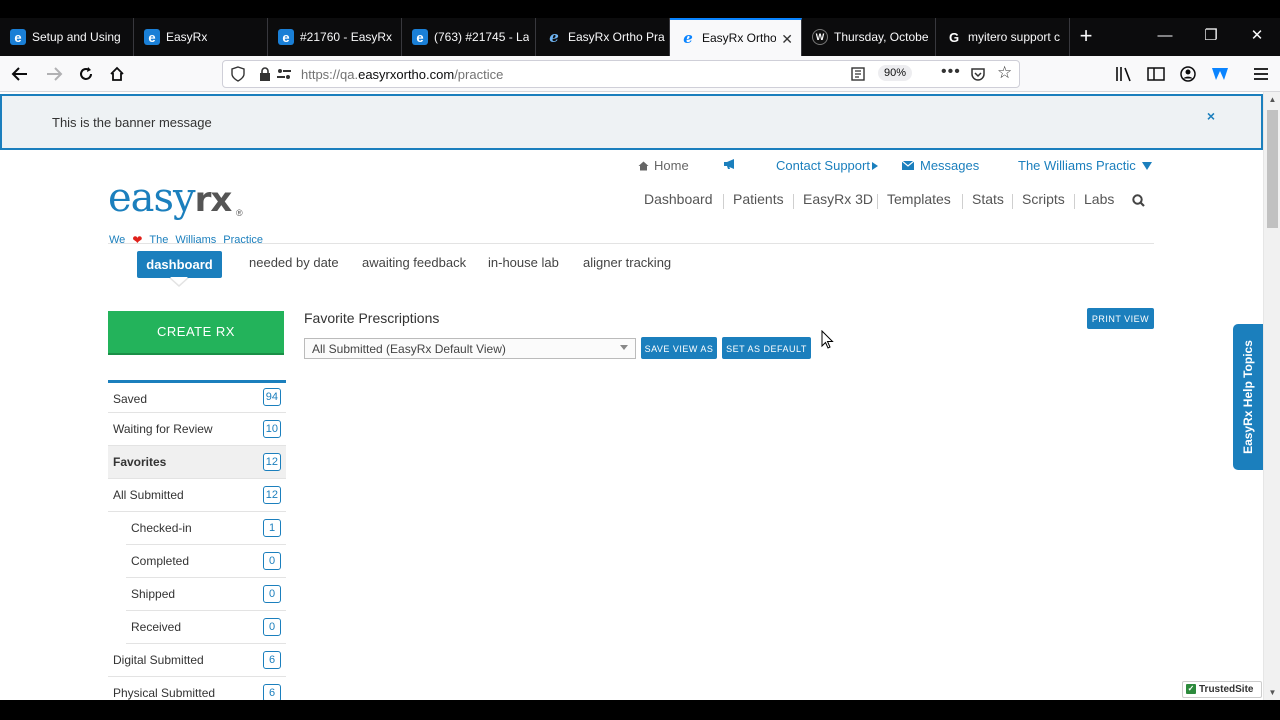 The image size is (1280, 720). Describe the element at coordinates (161, 528) in the screenshot. I see `status-label: Checked-in` at that location.